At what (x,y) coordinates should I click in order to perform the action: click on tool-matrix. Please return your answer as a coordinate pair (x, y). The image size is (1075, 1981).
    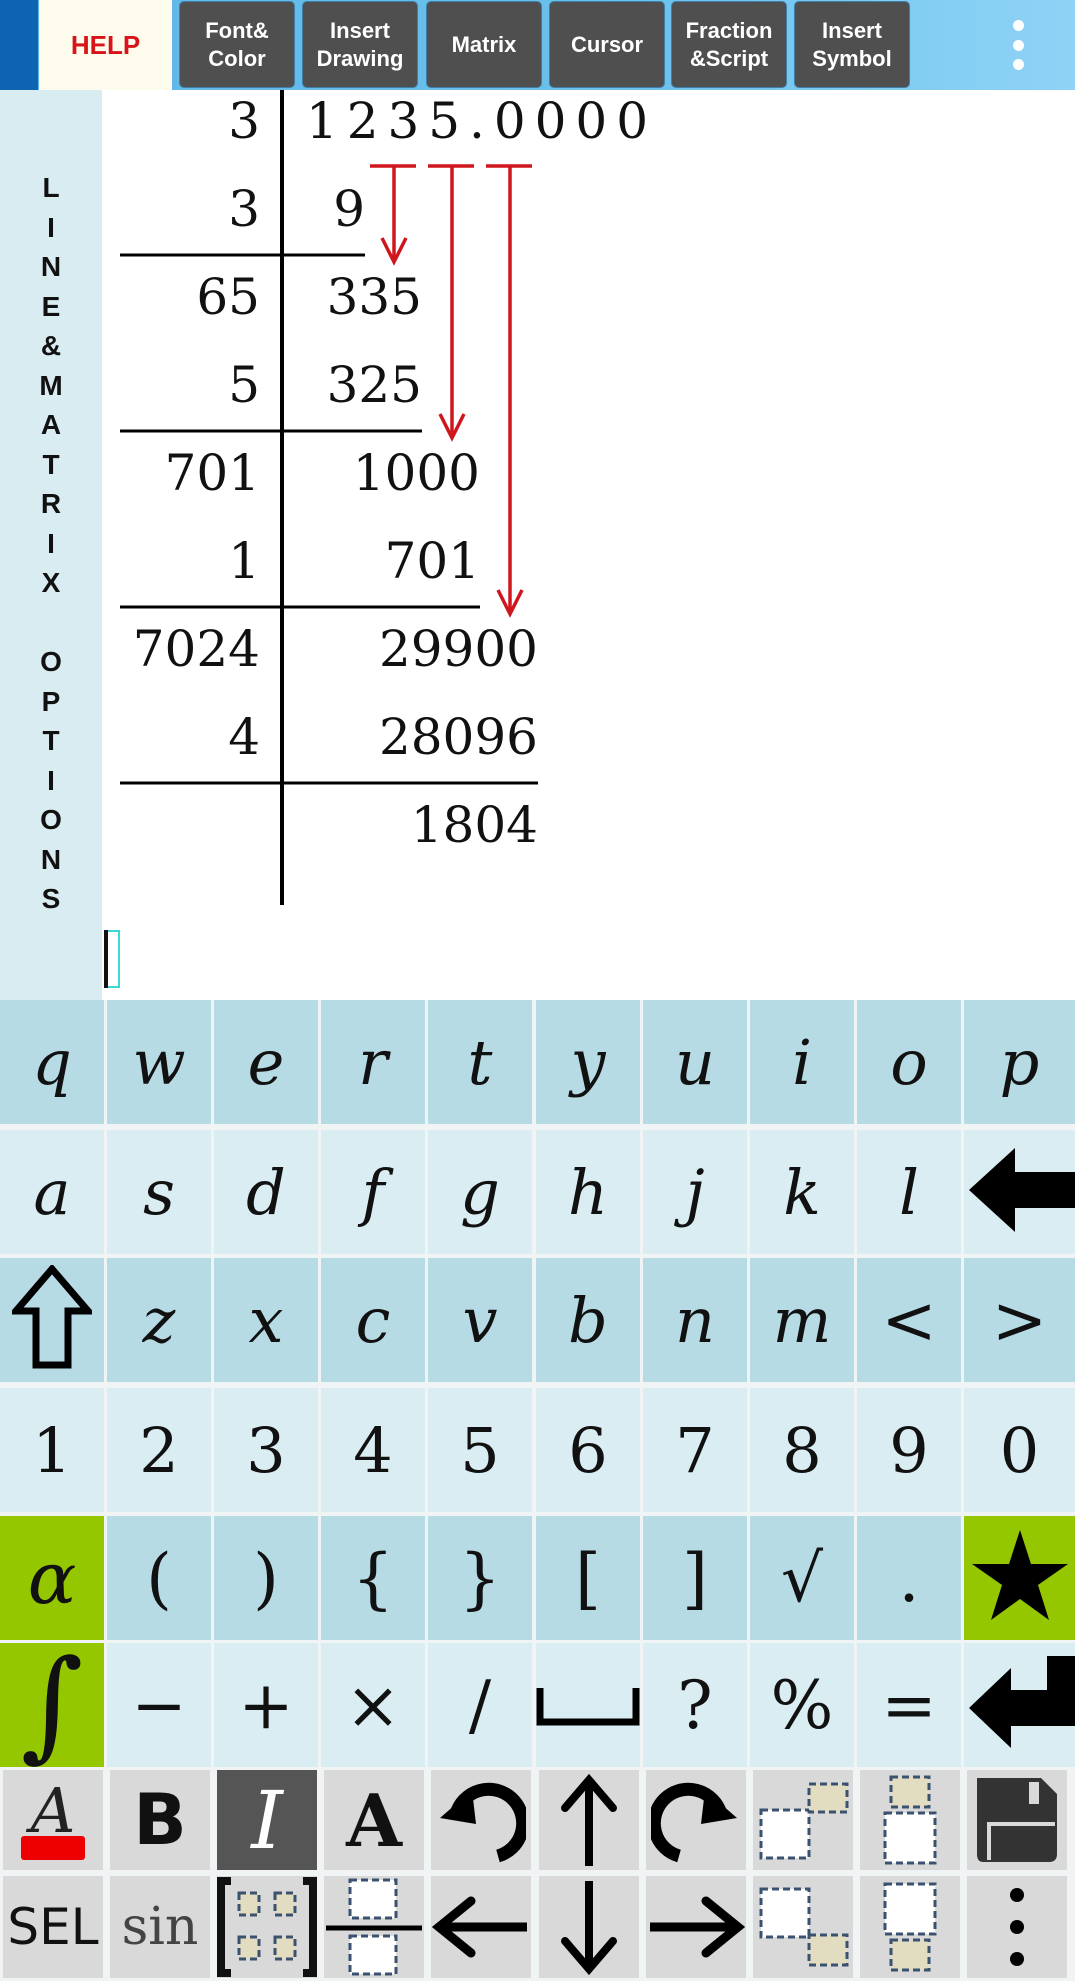
    Looking at the image, I should click on (267, 1927).